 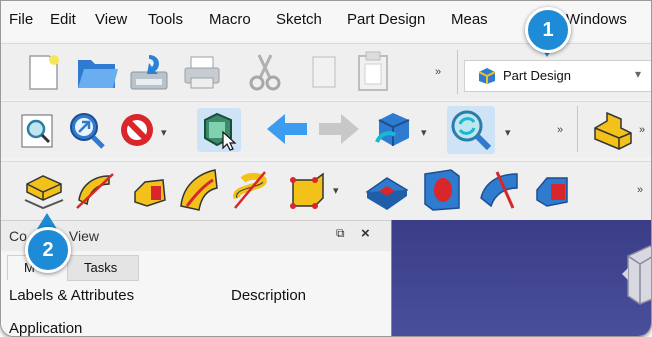 I want to click on create-body-button, so click(x=613, y=130).